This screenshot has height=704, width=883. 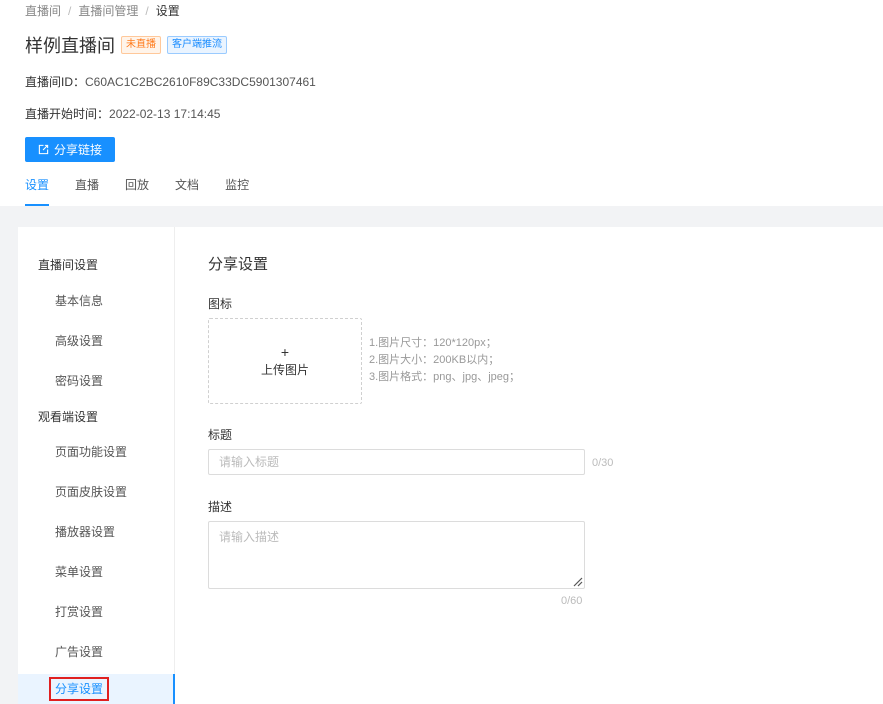 What do you see at coordinates (285, 361) in the screenshot?
I see `image-upload: + 上传图片` at bounding box center [285, 361].